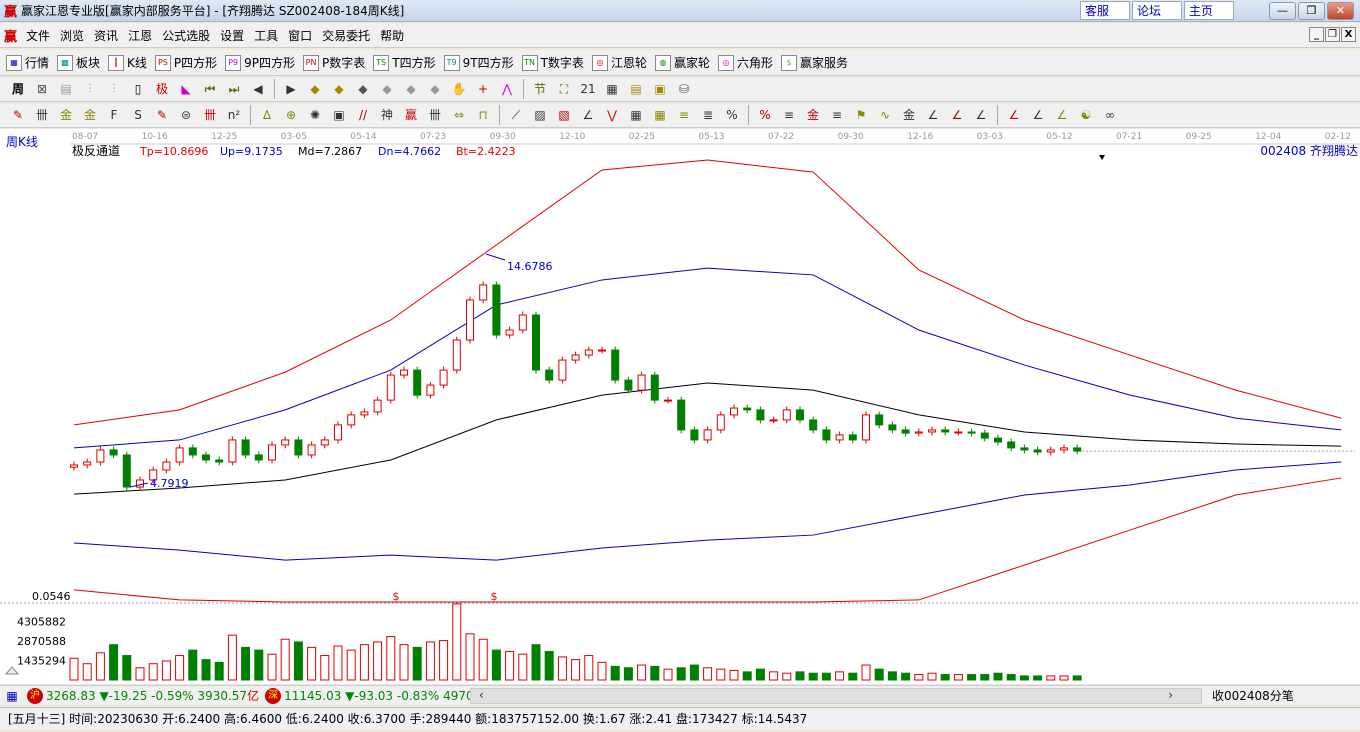 The image size is (1360, 732). What do you see at coordinates (234, 89) in the screenshot?
I see `tool-icon: ⏭` at bounding box center [234, 89].